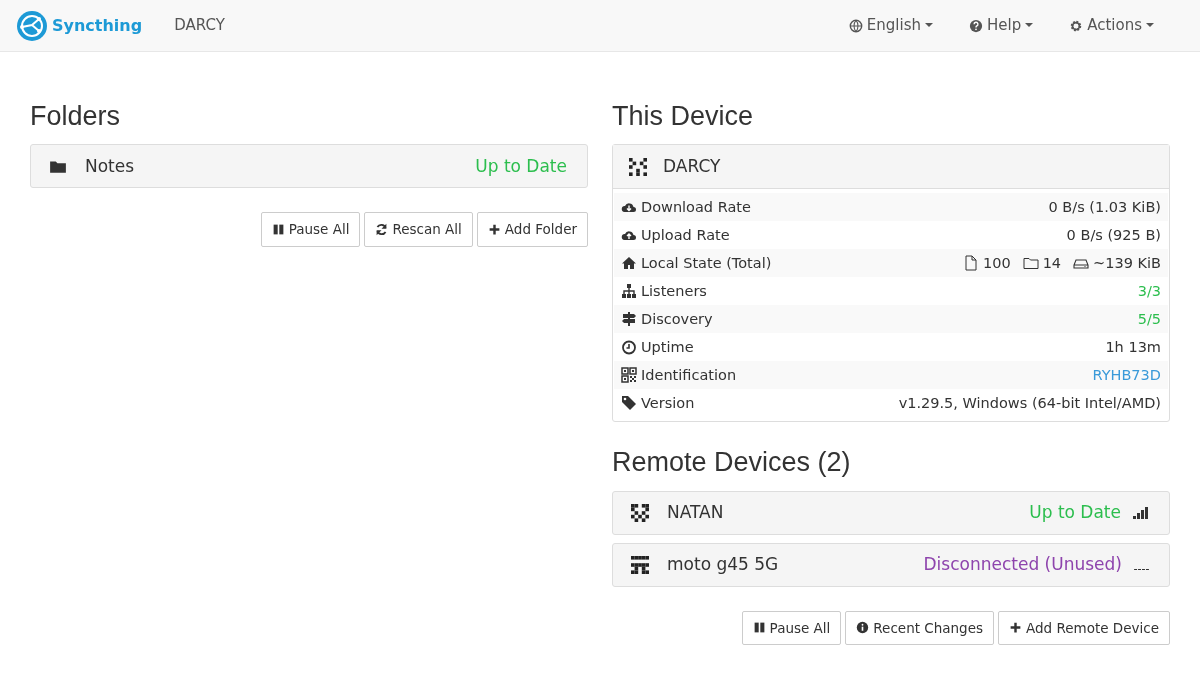 Image resolution: width=1200 pixels, height=680 pixels. Describe the element at coordinates (689, 375) in the screenshot. I see `stat-label: Identification` at that location.